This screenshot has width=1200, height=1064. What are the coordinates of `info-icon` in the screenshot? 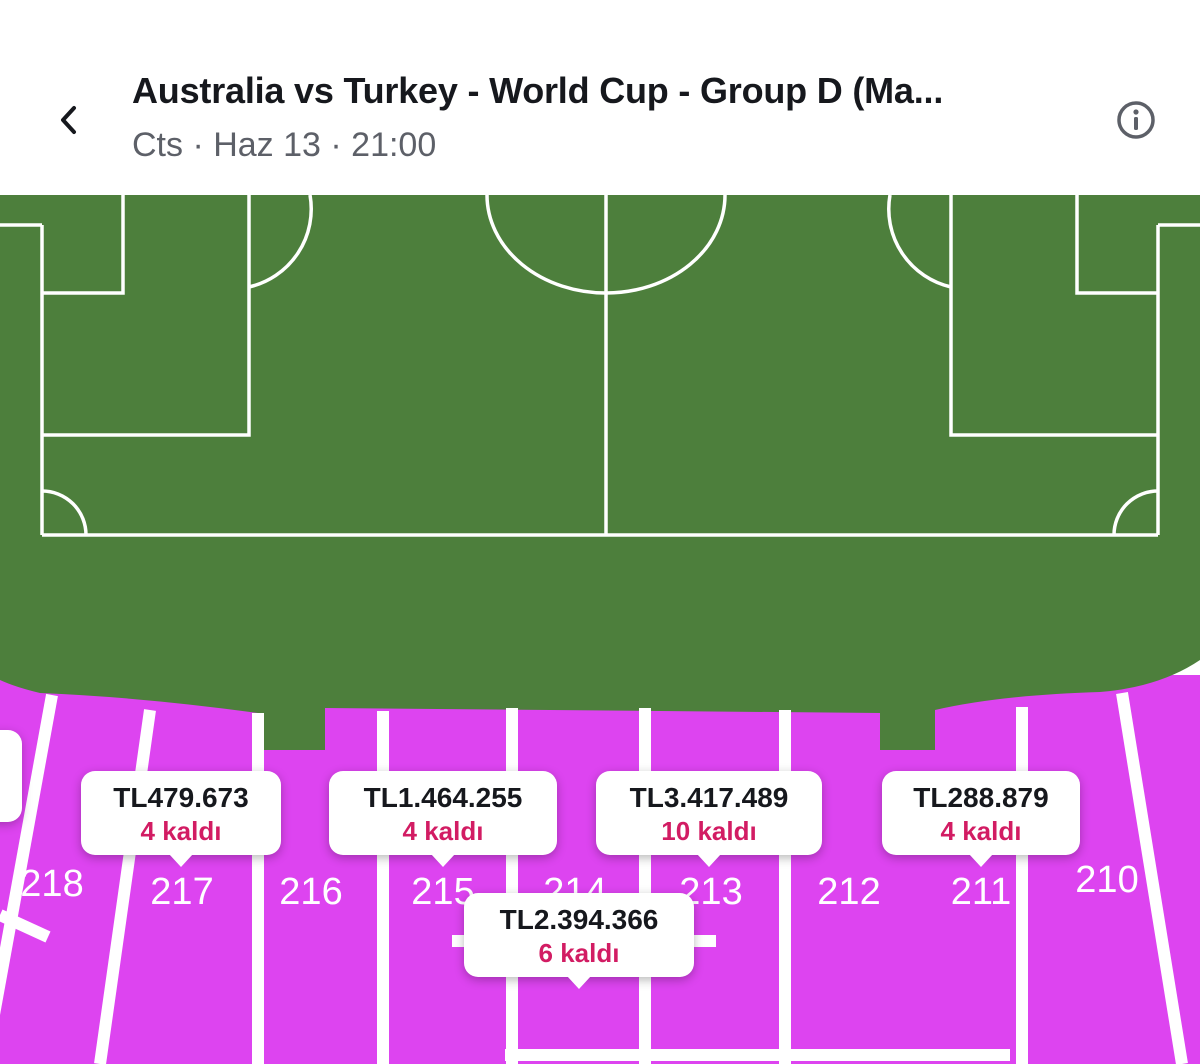 It's located at (1136, 120).